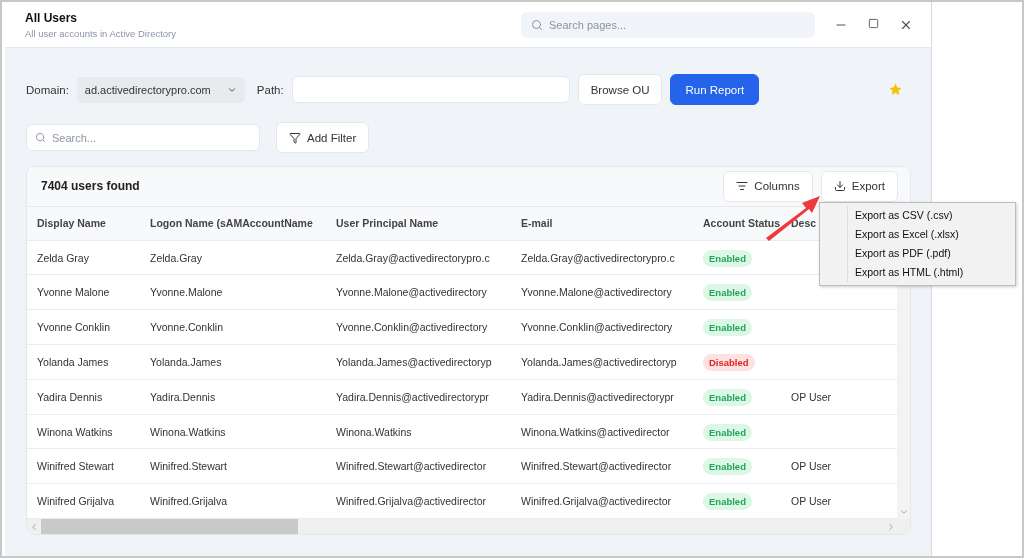  Describe the element at coordinates (73, 292) in the screenshot. I see `table-cell: Yvonne Malone` at that location.